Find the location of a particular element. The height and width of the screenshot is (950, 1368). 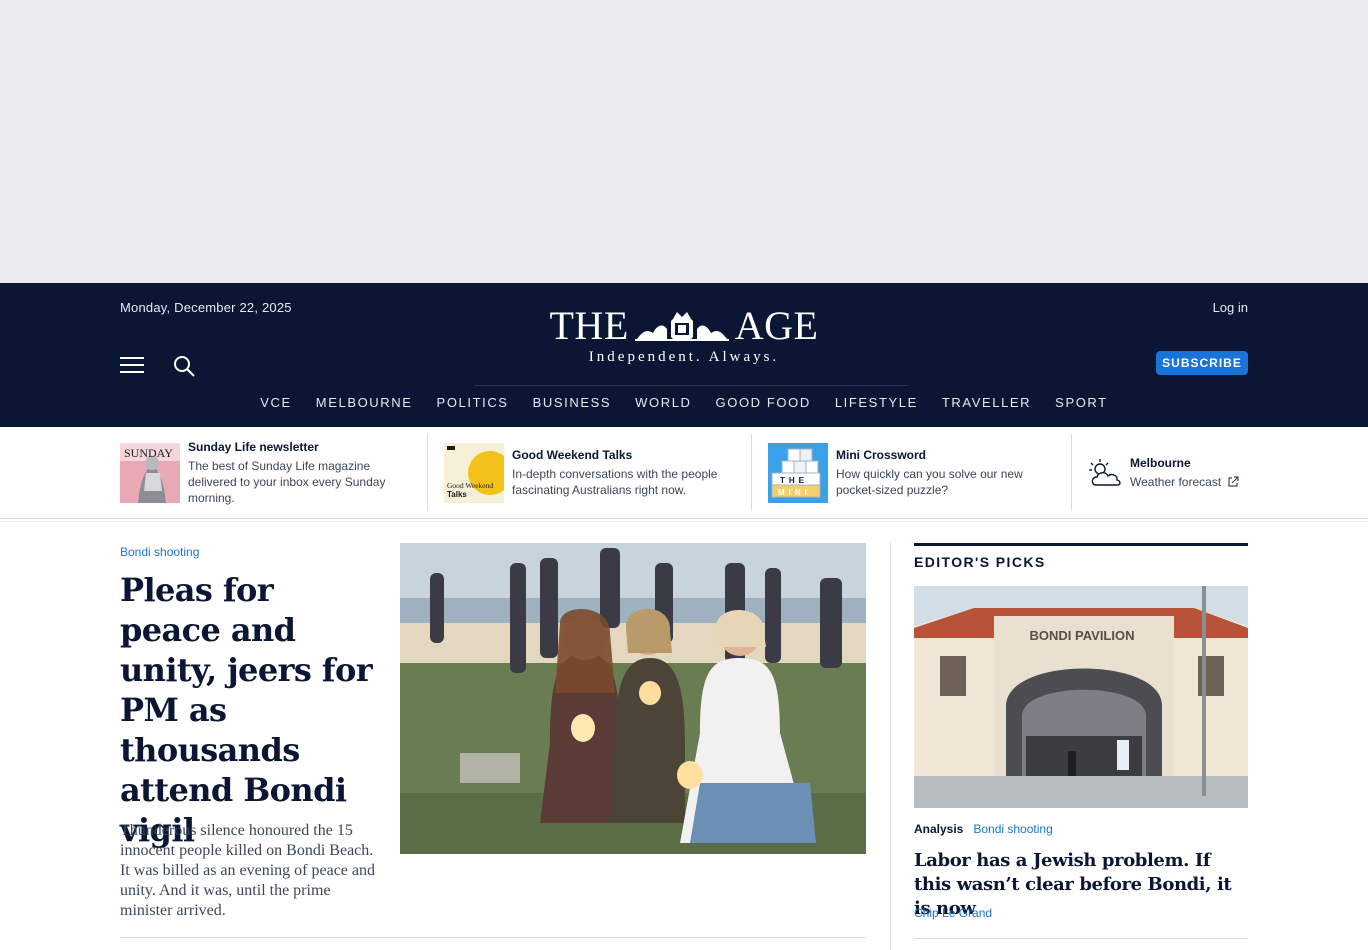

svg-text: SUNDAY is located at coordinates (148, 453).